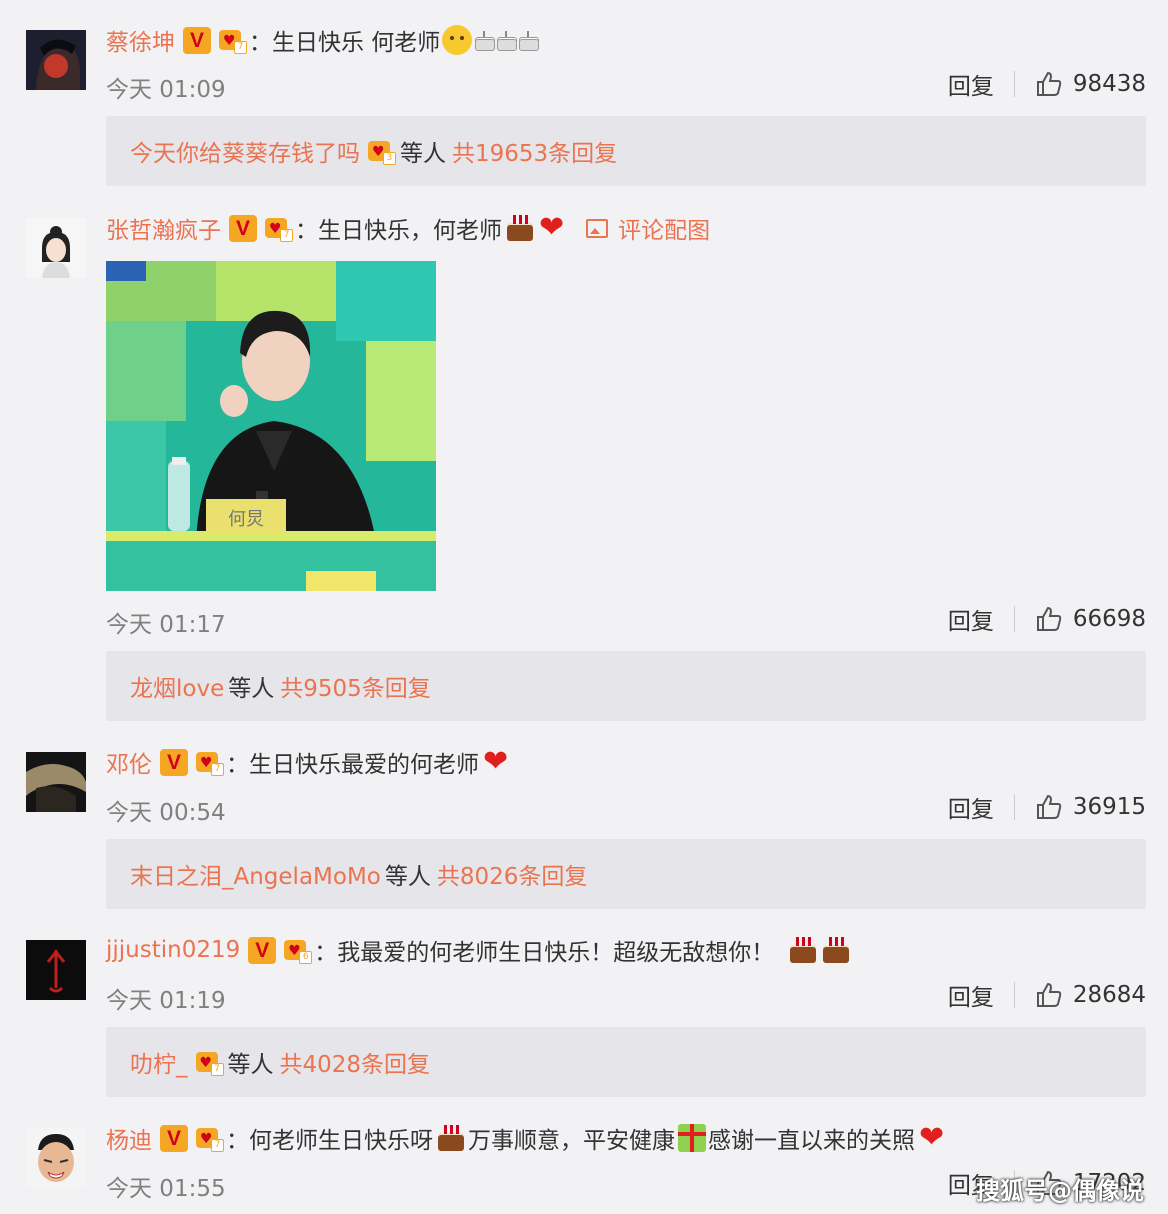  I want to click on like-count: 98438, so click(1109, 84).